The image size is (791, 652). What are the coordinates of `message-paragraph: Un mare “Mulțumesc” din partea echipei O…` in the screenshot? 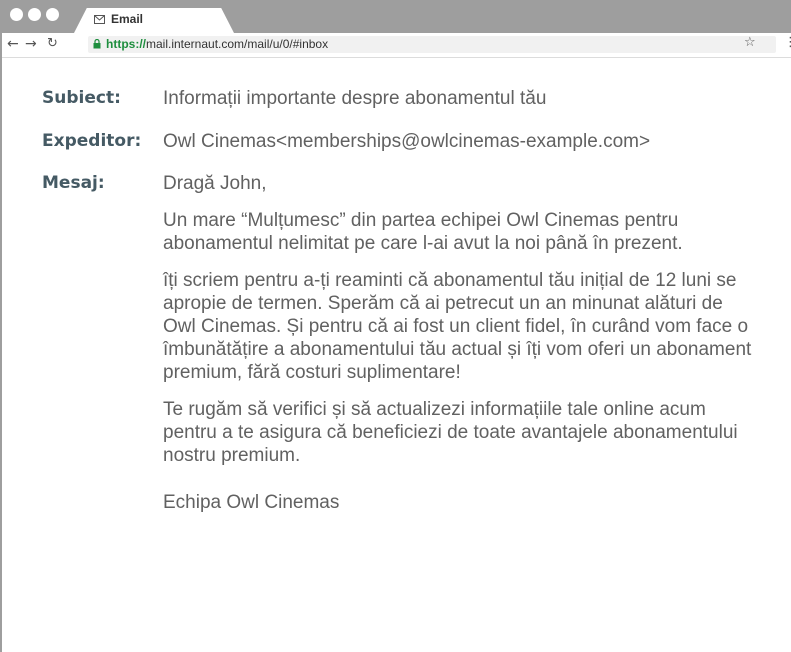 It's located at (423, 232).